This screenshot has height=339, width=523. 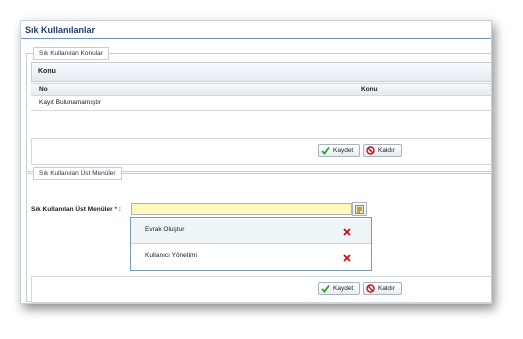 I want to click on empty-message: Kayıt Bulunamamıştır, so click(x=70, y=102).